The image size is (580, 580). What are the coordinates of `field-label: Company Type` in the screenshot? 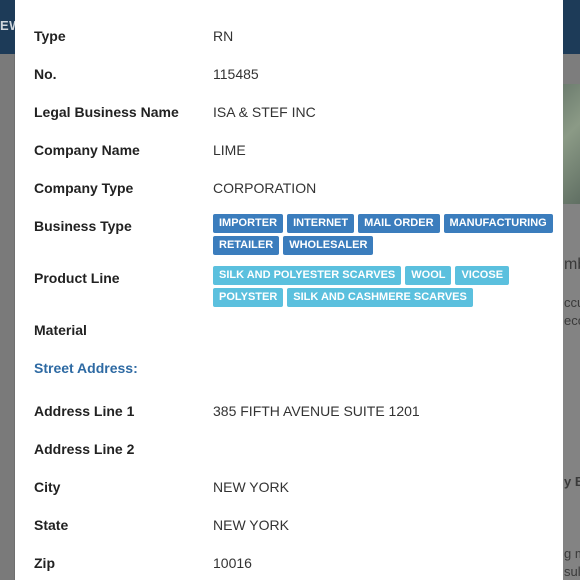 It's located at (84, 188).